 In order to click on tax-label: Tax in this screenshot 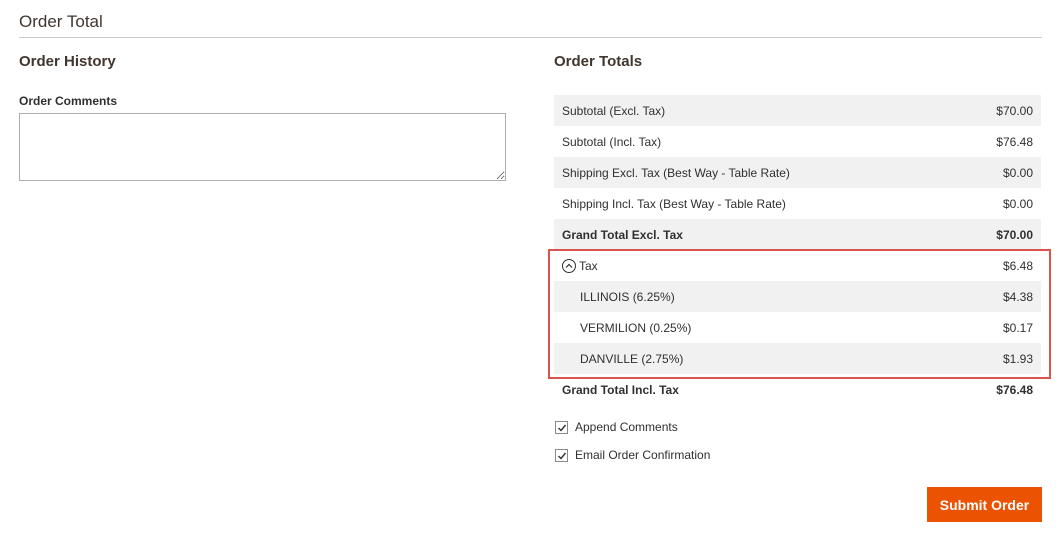, I will do `click(588, 266)`.